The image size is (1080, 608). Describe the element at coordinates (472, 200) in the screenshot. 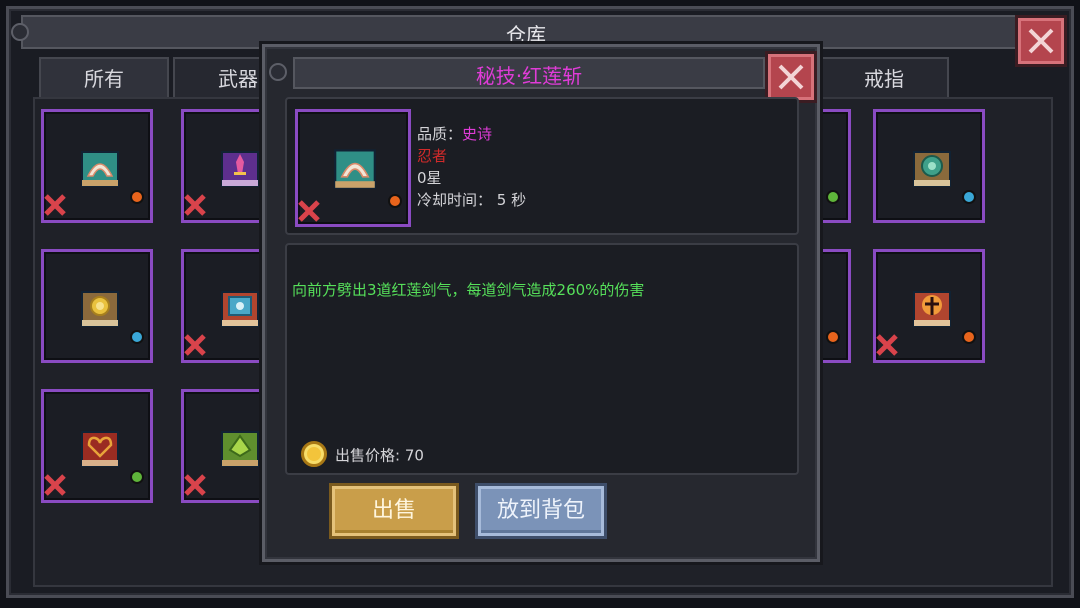

I see `cooldown-text: 冷却时间： 5 秒` at that location.